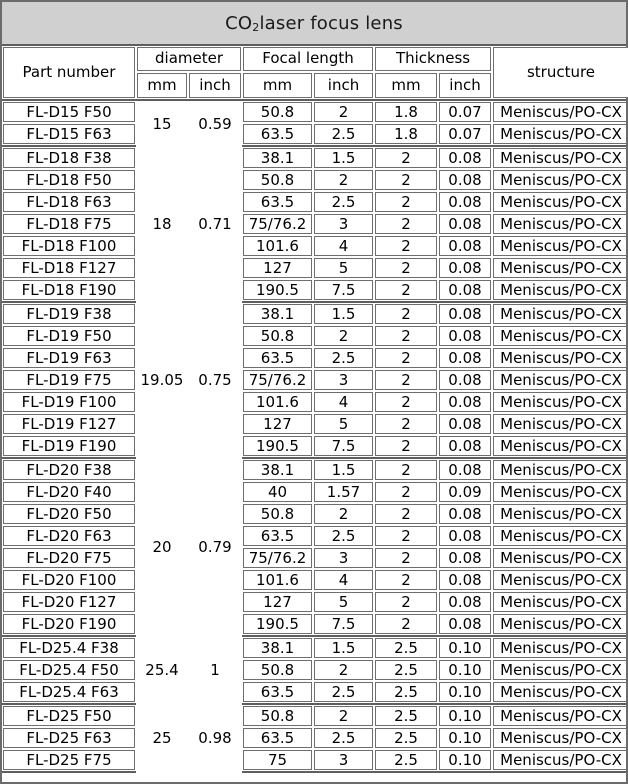  What do you see at coordinates (69, 648) in the screenshot?
I see `part-number: FL-D25.4 F38` at bounding box center [69, 648].